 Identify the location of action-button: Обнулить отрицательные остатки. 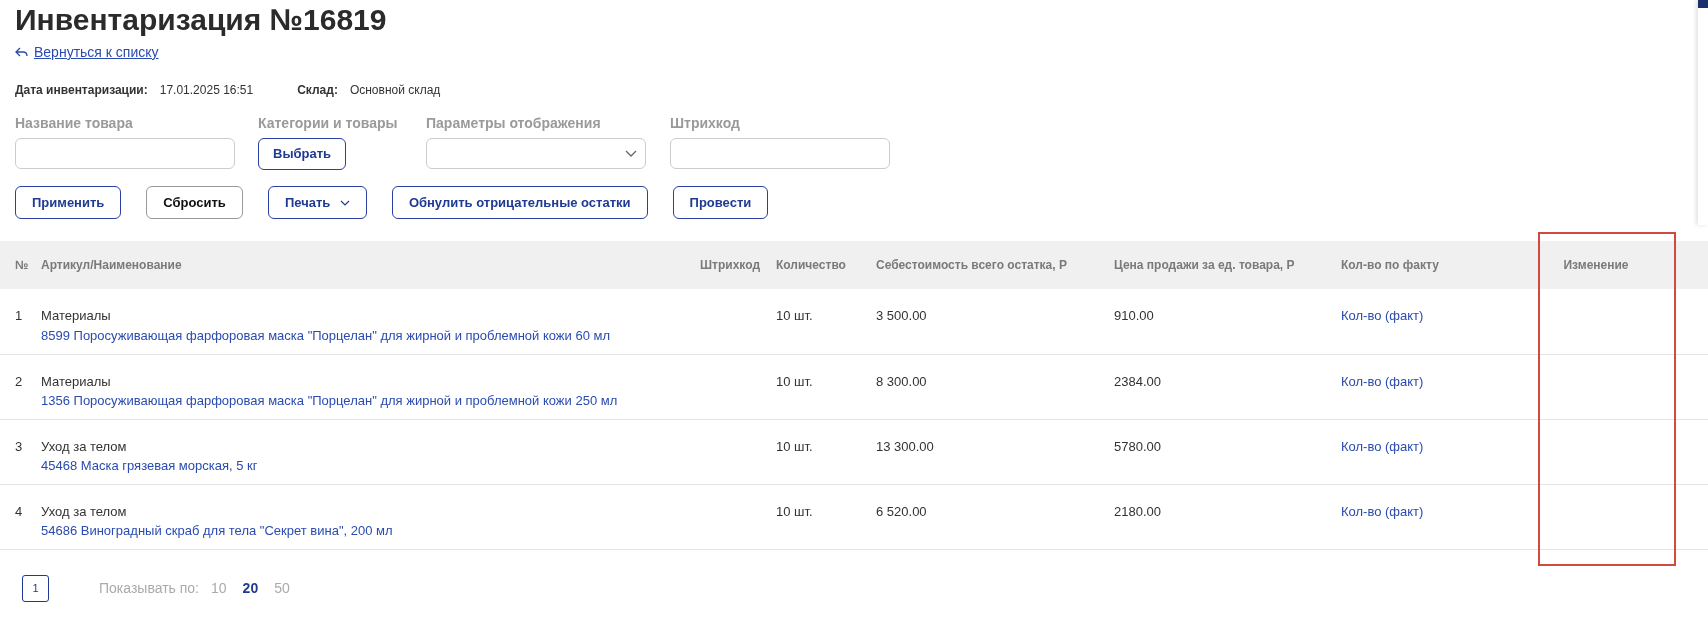
(519, 202).